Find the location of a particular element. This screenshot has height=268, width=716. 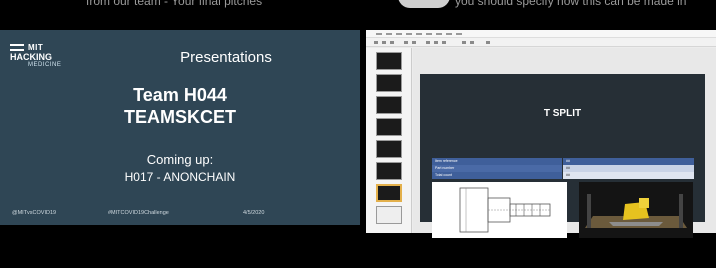

table-row: Part number ## is located at coordinates (563, 168).